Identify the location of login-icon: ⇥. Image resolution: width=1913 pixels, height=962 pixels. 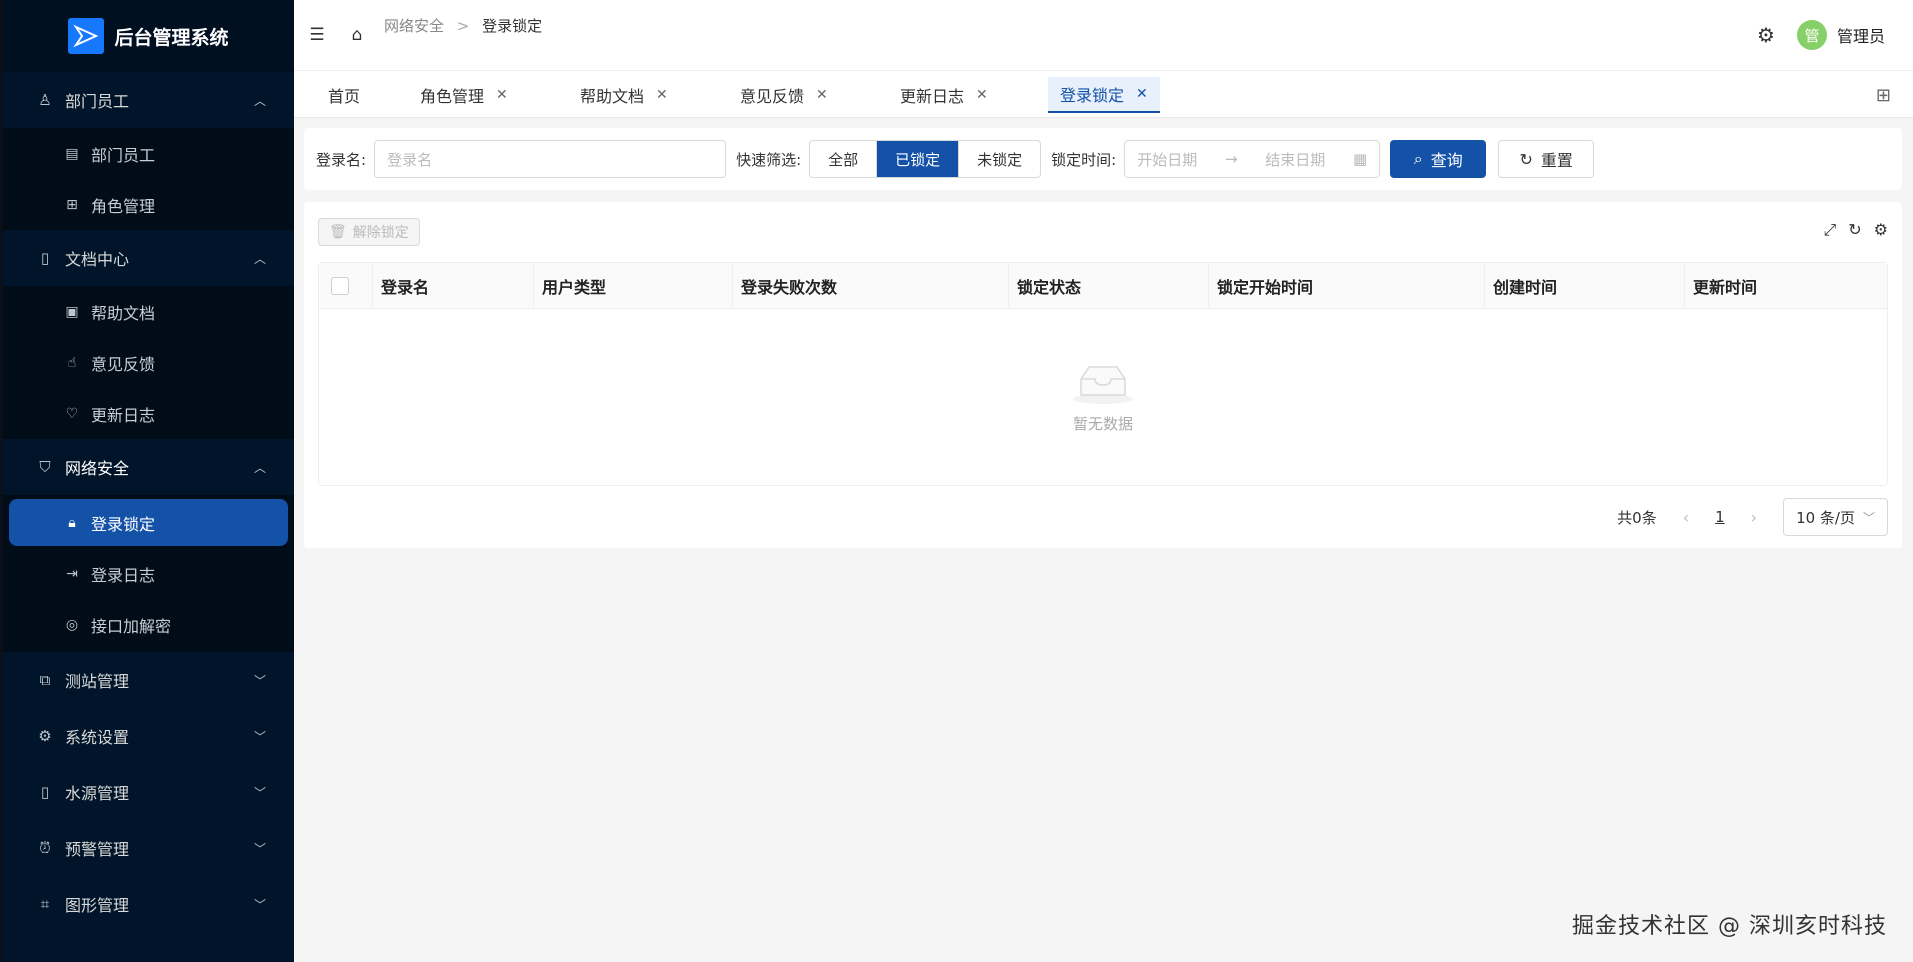
(72, 573).